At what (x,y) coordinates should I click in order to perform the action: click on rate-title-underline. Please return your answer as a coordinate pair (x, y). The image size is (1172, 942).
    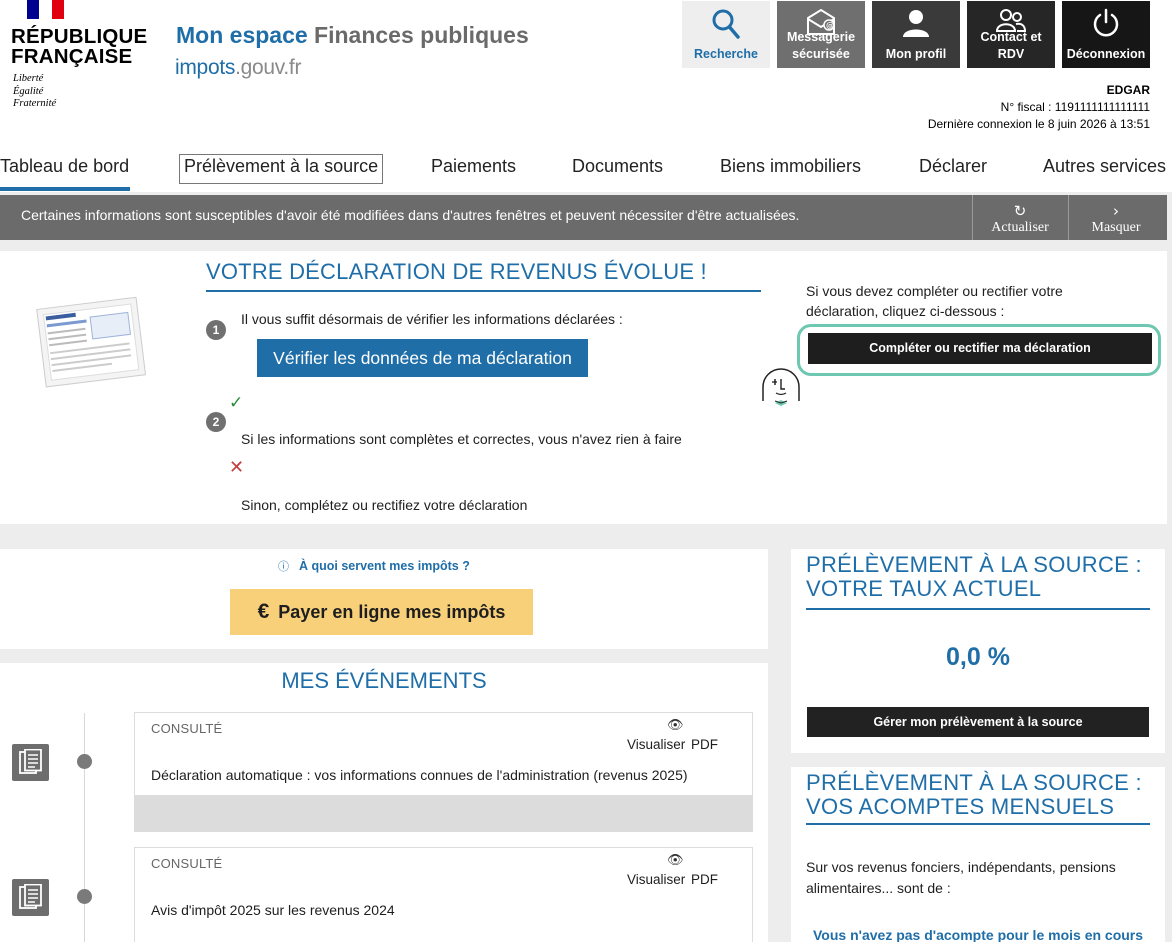
    Looking at the image, I should click on (978, 609).